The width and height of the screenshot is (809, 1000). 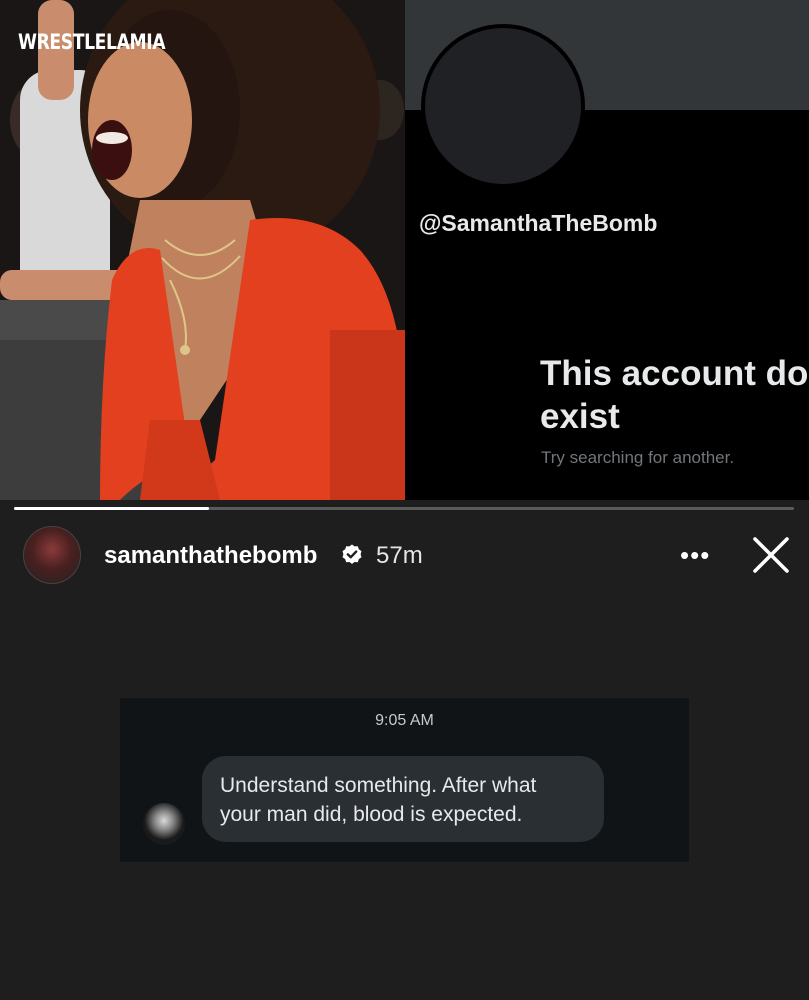 What do you see at coordinates (580, 416) in the screenshot?
I see `not-exist-line-2: exist` at bounding box center [580, 416].